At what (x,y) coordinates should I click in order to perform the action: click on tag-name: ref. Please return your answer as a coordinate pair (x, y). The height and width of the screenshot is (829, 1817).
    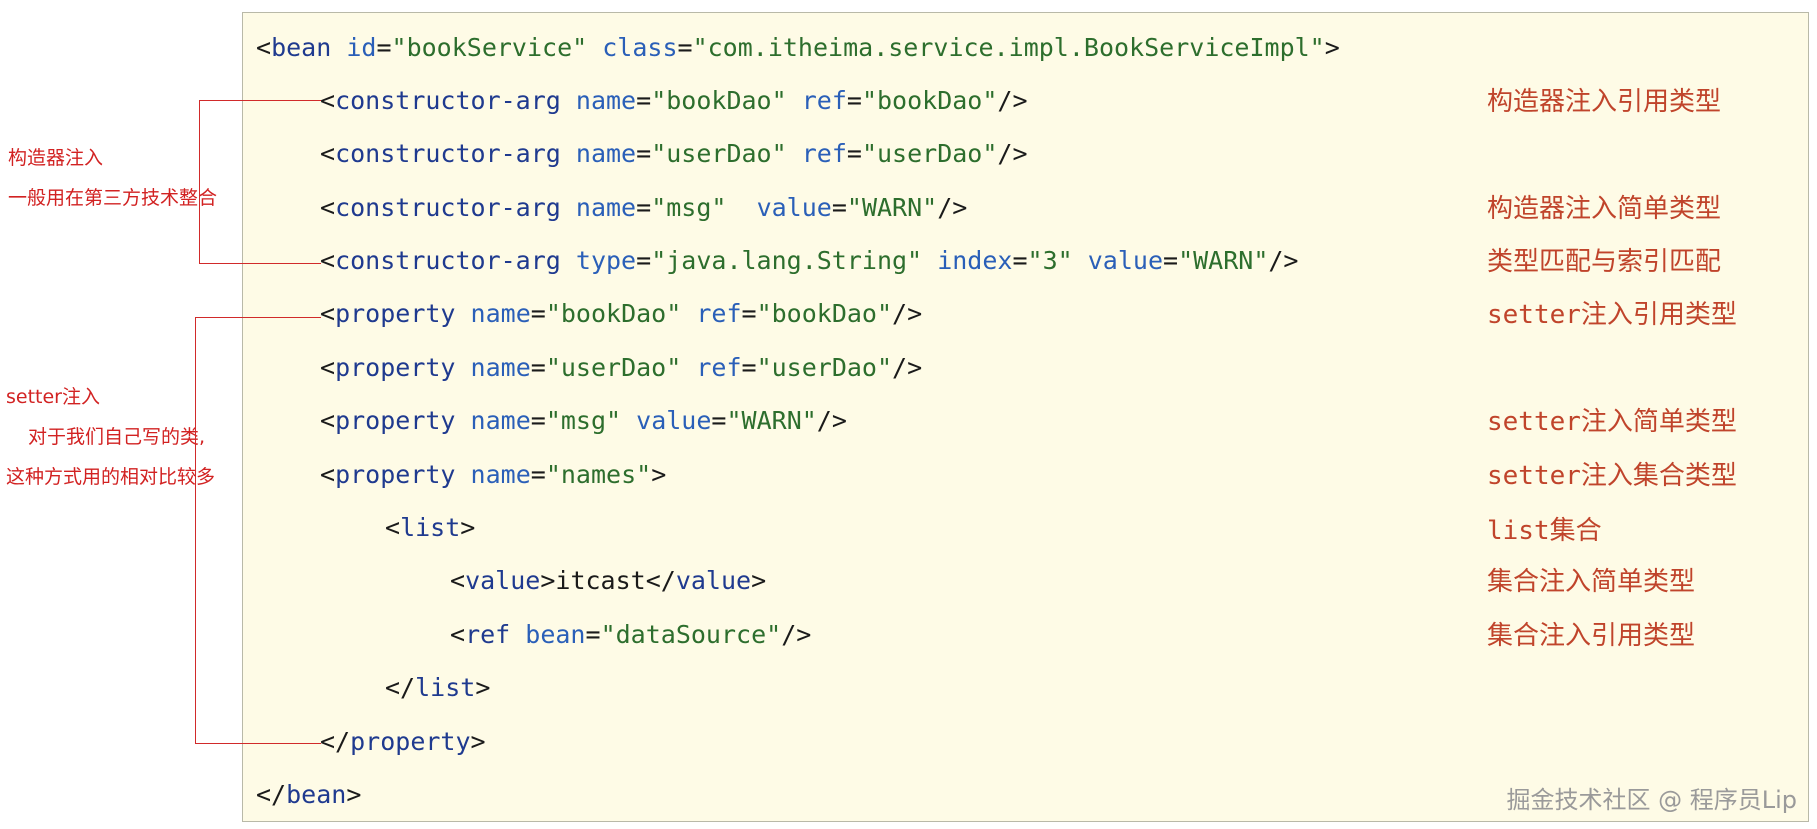
    Looking at the image, I should click on (488, 634).